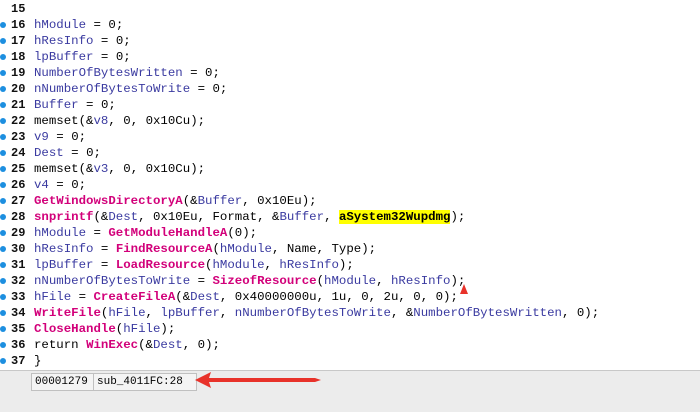  Describe the element at coordinates (215, 249) in the screenshot. I see `code-token: (` at that location.